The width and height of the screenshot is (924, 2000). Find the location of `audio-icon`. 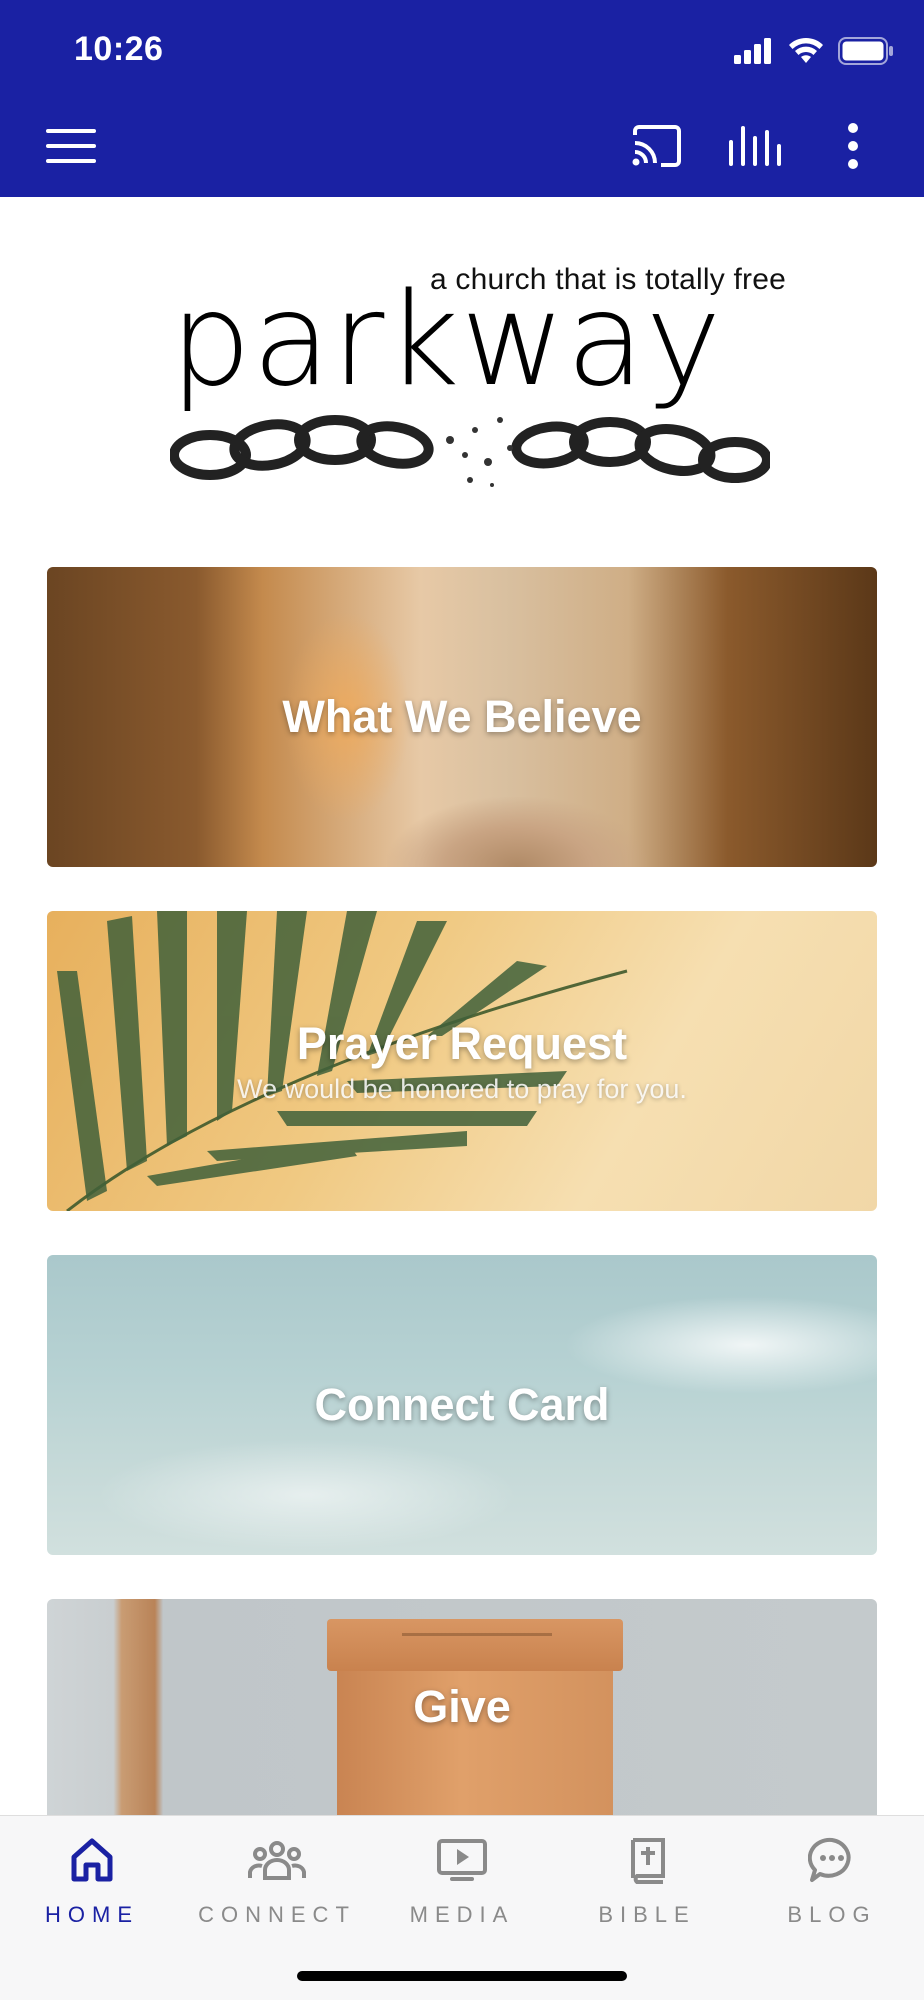

audio-icon is located at coordinates (755, 146).